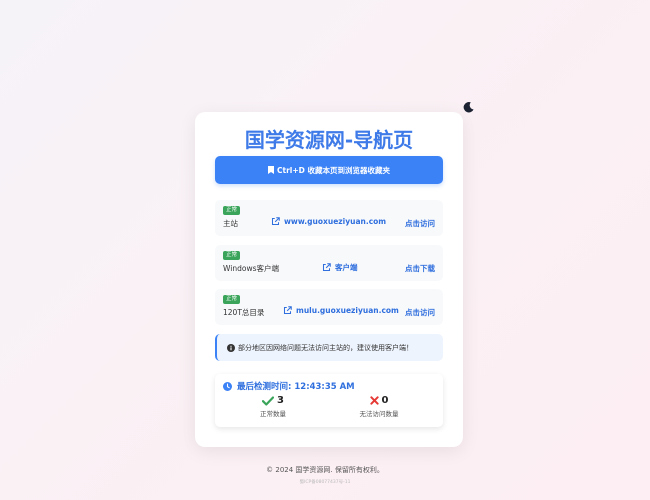 This screenshot has height=500, width=650. What do you see at coordinates (335, 221) in the screenshot?
I see `site-url: www.guoxueziyuan.com` at bounding box center [335, 221].